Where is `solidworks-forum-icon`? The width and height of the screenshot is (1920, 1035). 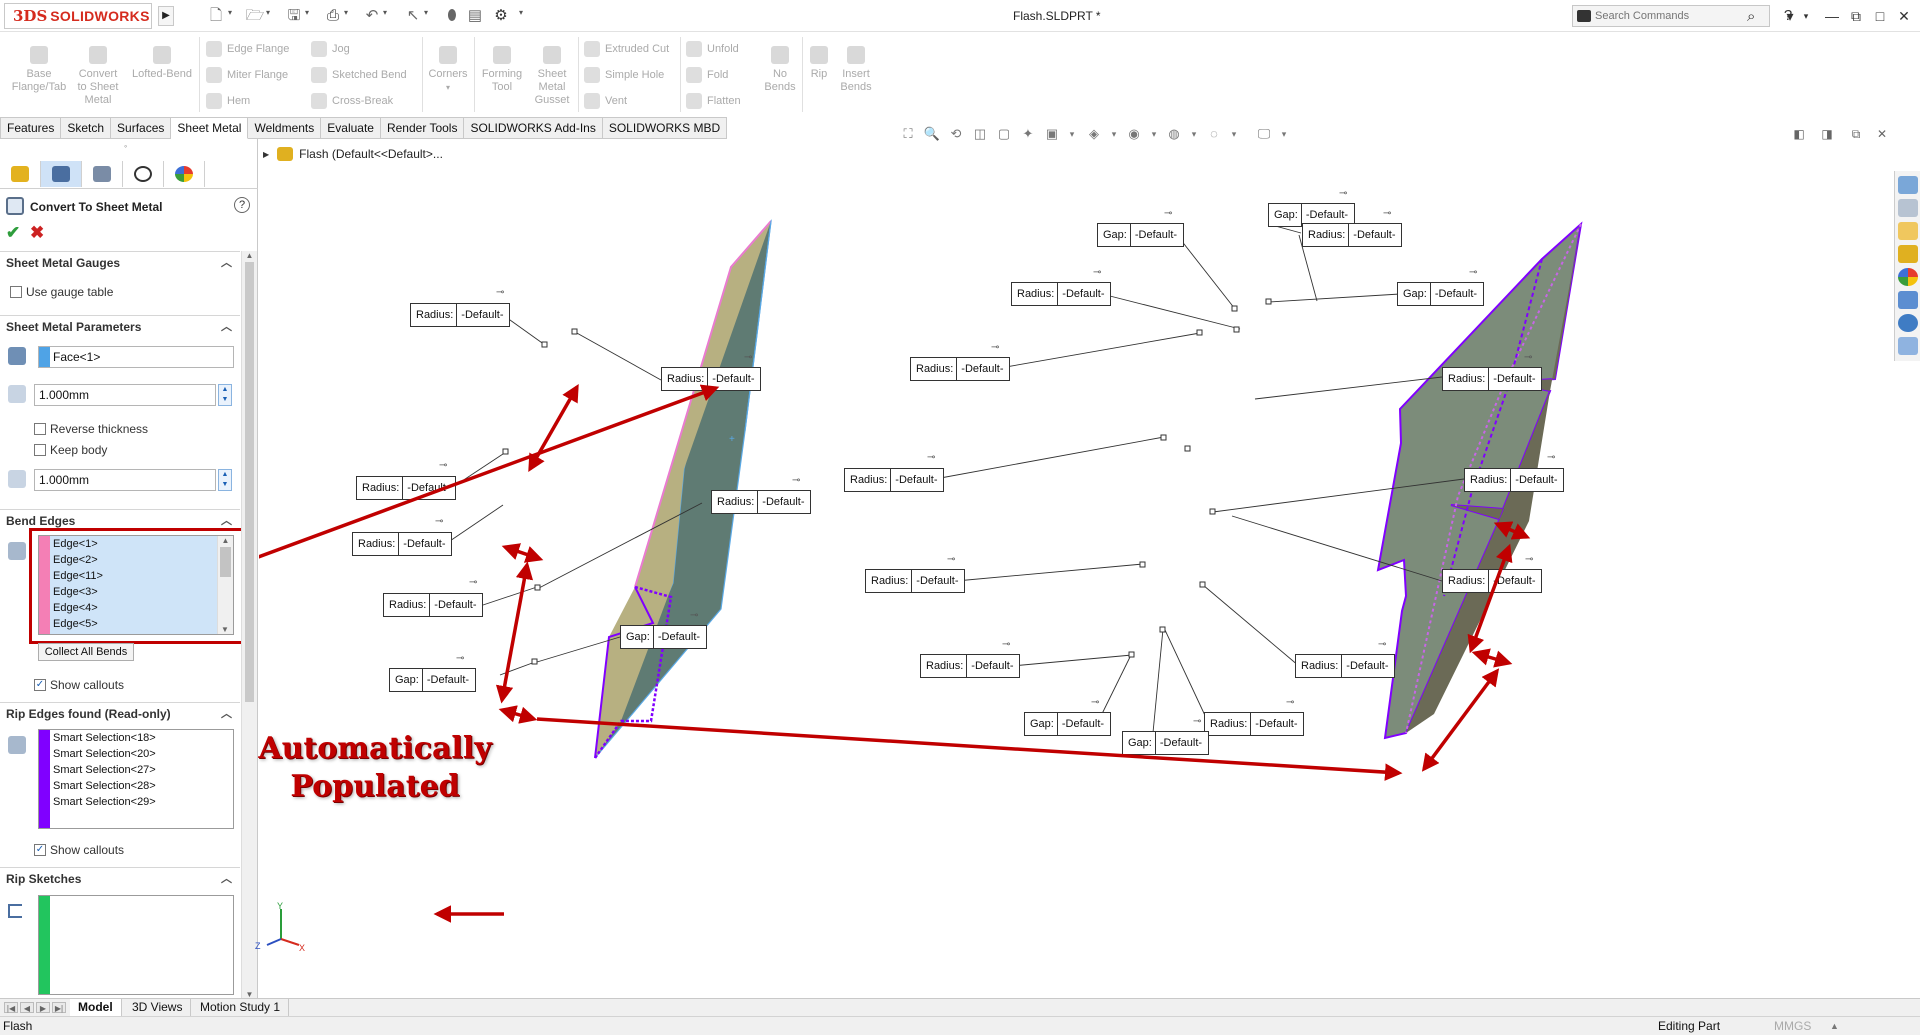 solidworks-forum-icon is located at coordinates (1908, 323).